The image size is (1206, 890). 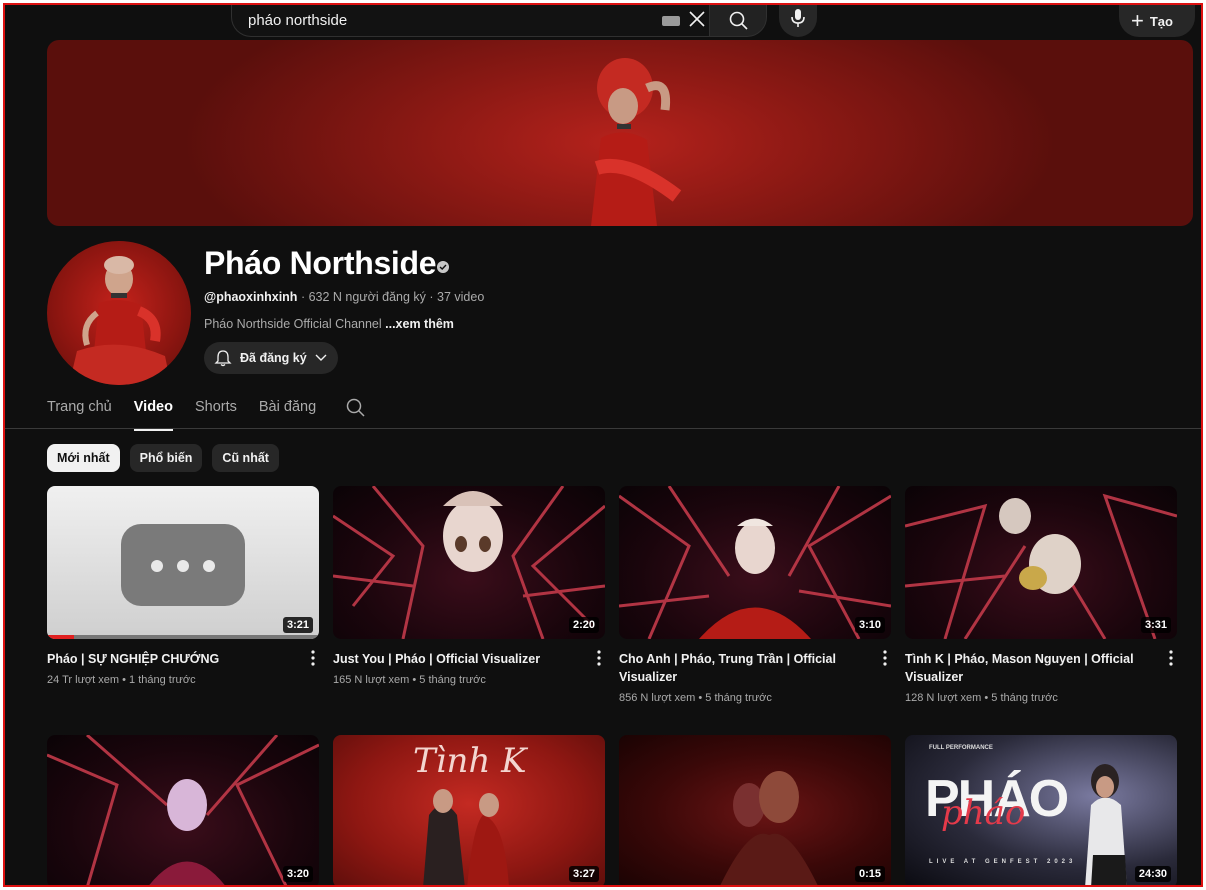 What do you see at coordinates (320, 263) in the screenshot?
I see `channel-name: Pháo Northside` at bounding box center [320, 263].